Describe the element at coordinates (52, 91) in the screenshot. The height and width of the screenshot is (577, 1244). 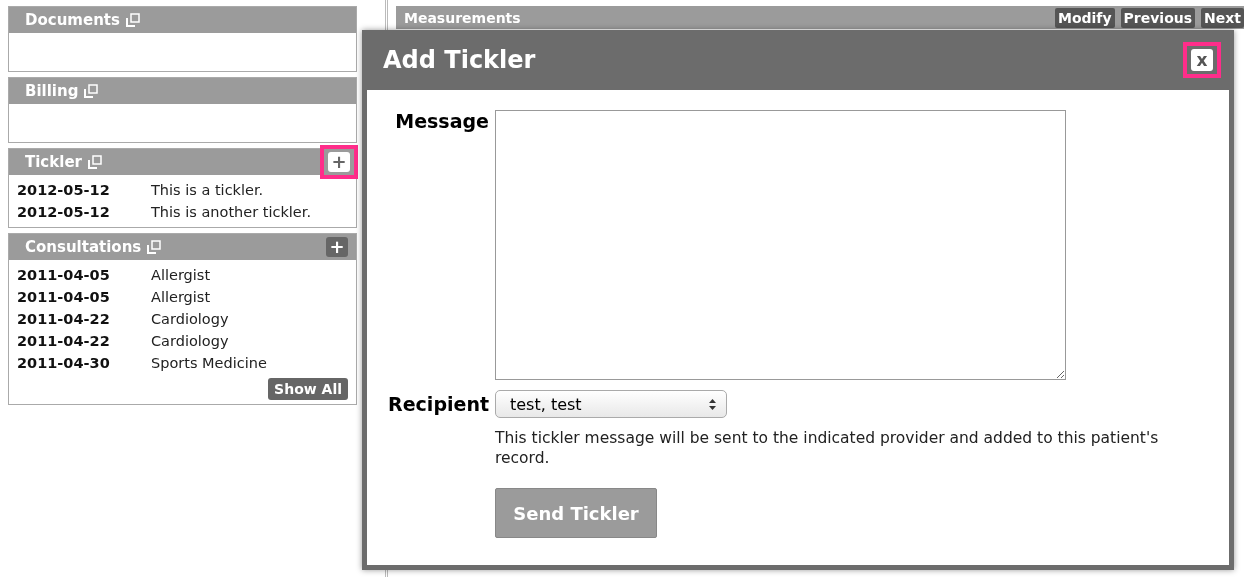
I see `panel-title: Billing` at that location.